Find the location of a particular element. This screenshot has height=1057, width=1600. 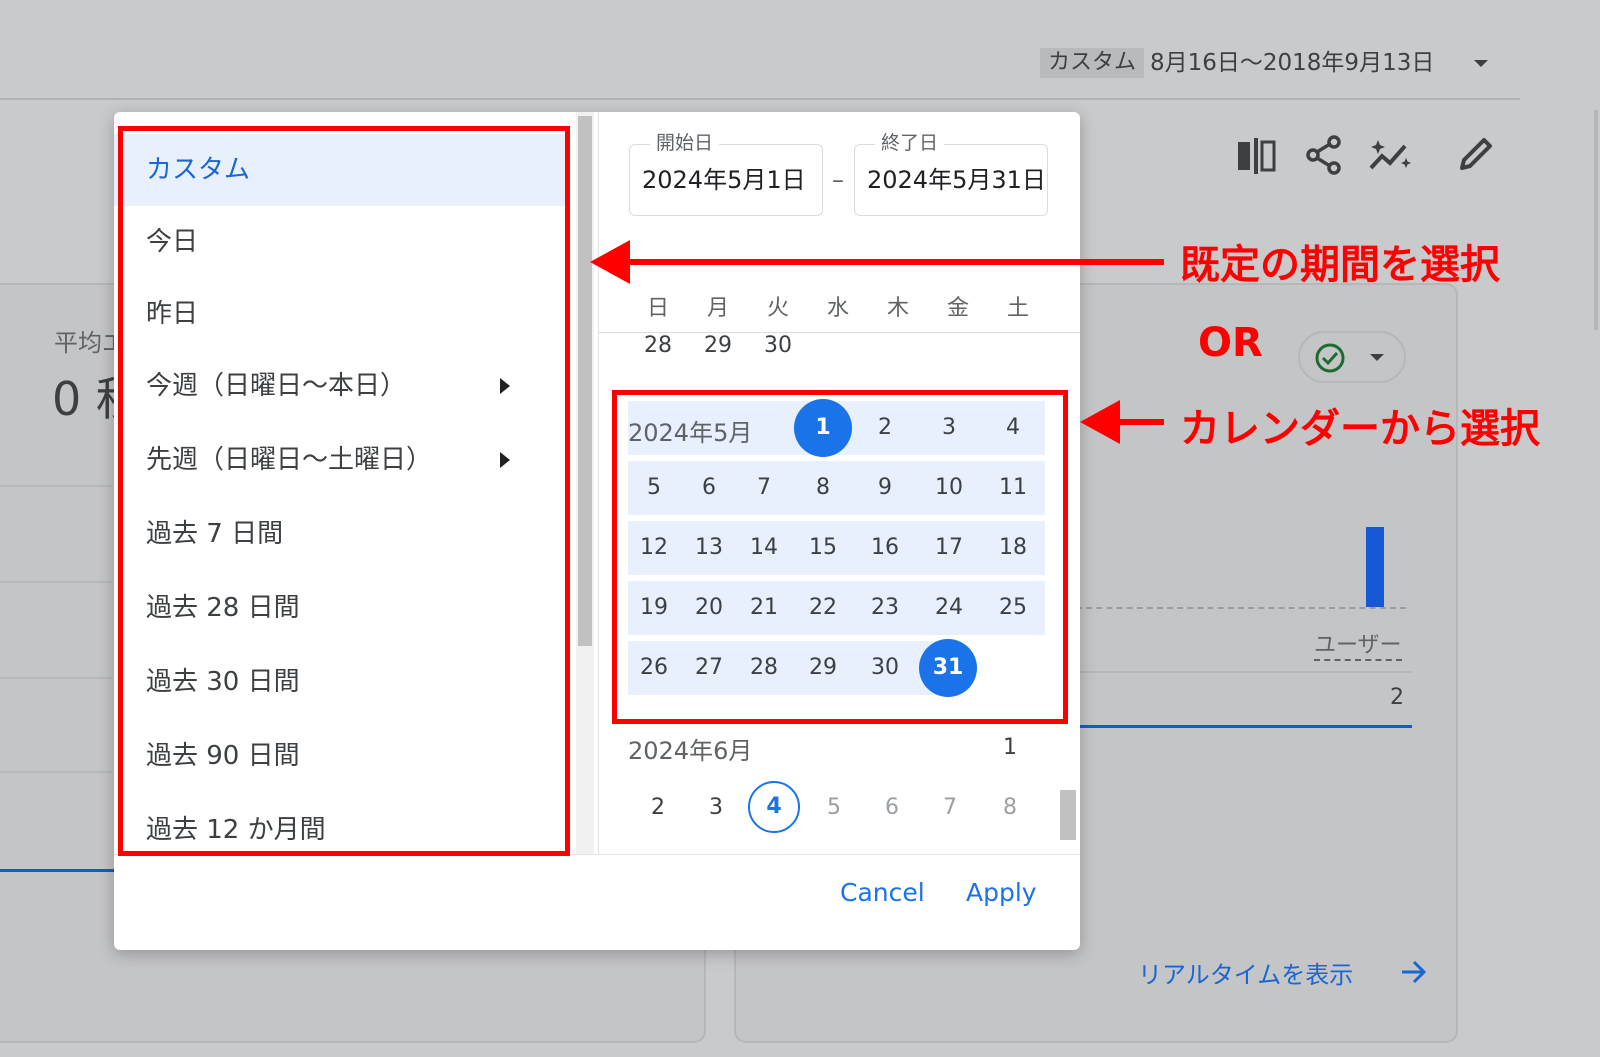

start-date-field: 開始日 2024年5月1日 is located at coordinates (726, 174).